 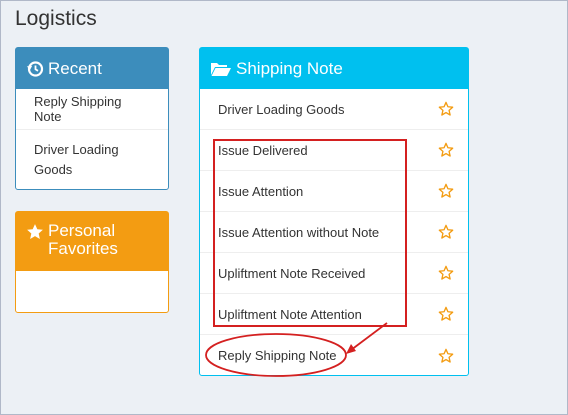 I want to click on shipping-note-item-label: Upliftment Note Attention, so click(x=290, y=314).